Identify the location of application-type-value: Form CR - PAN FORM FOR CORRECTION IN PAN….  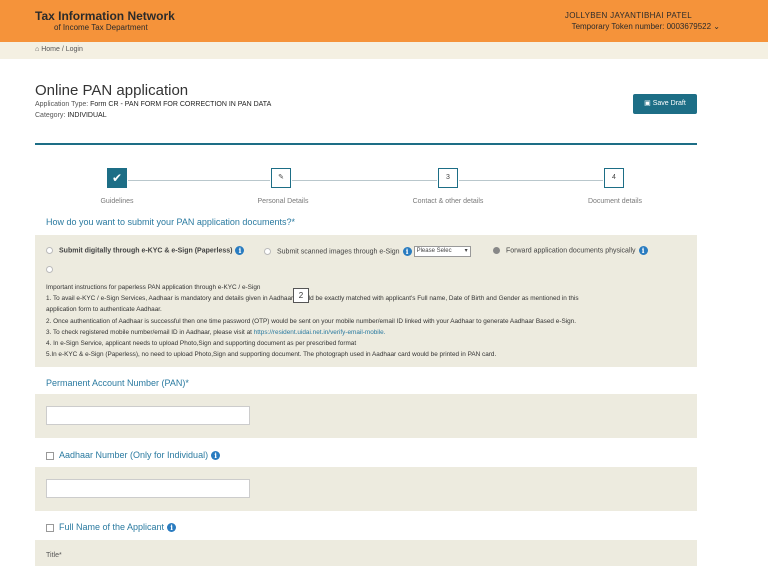
(181, 104).